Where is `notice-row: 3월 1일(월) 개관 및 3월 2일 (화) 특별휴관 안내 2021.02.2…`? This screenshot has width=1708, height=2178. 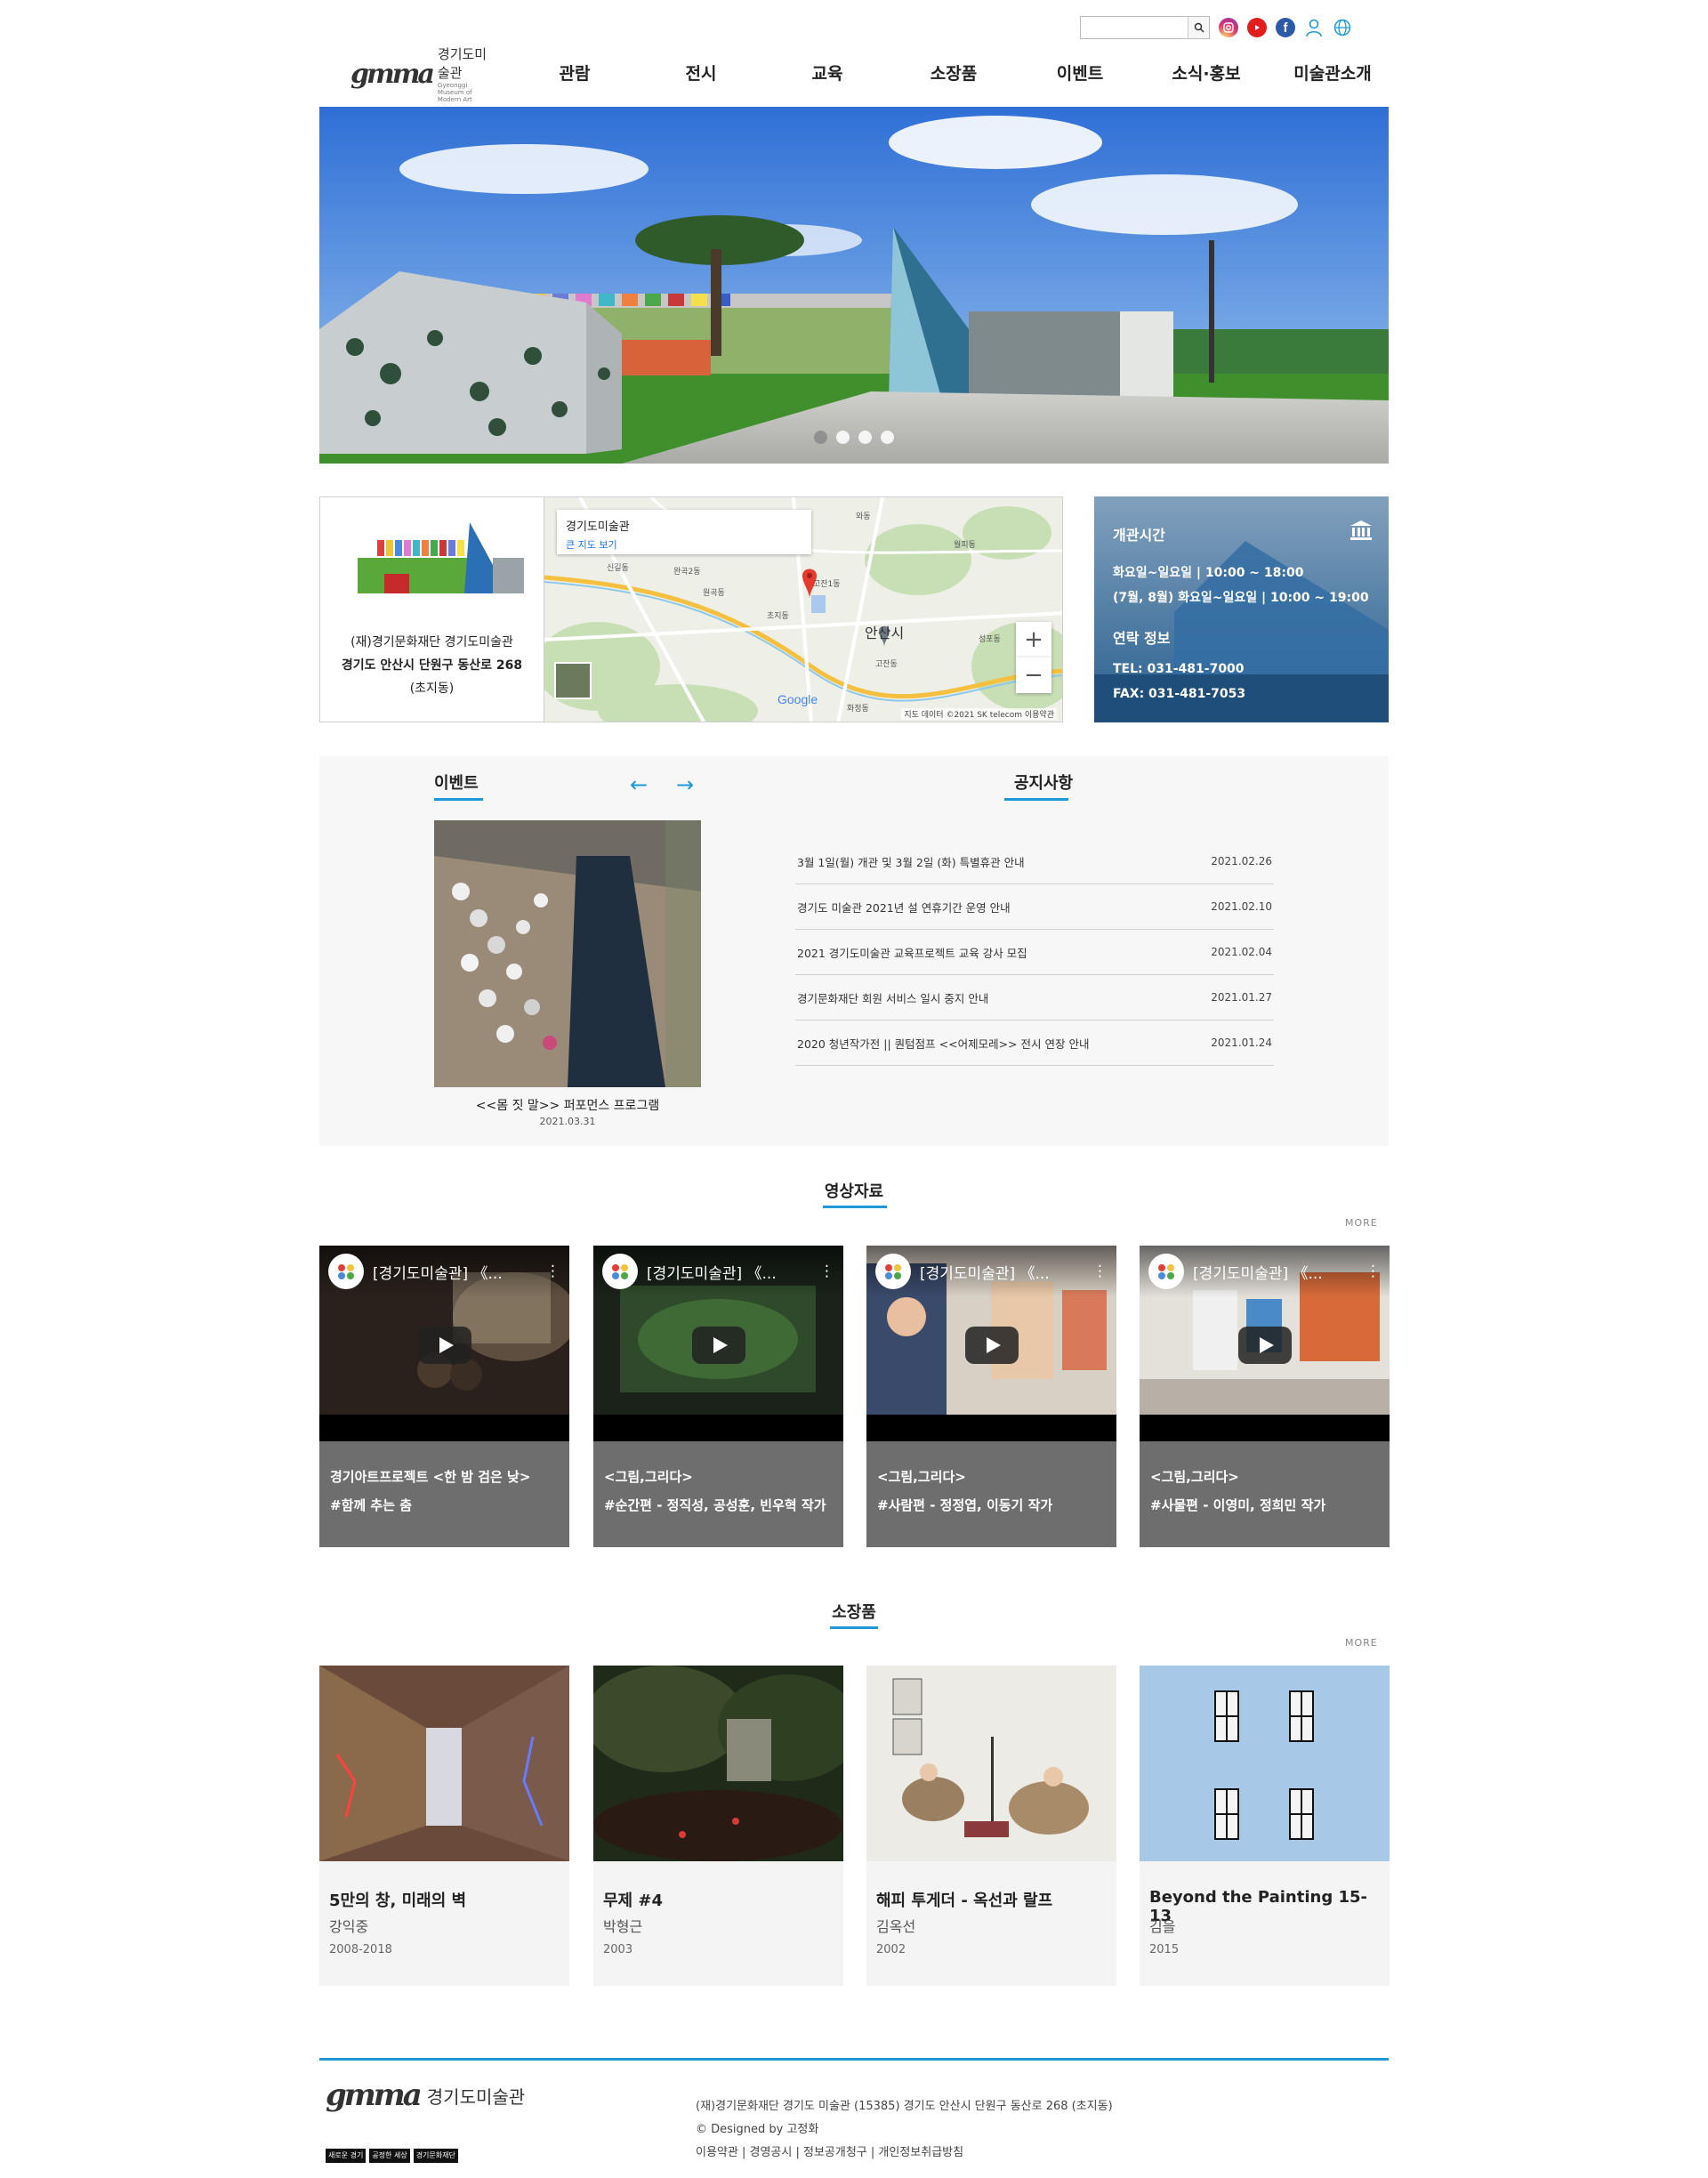 notice-row: 3월 1일(월) 개관 및 3월 2일 (화) 특별휴관 안내 2021.02.2… is located at coordinates (1034, 861).